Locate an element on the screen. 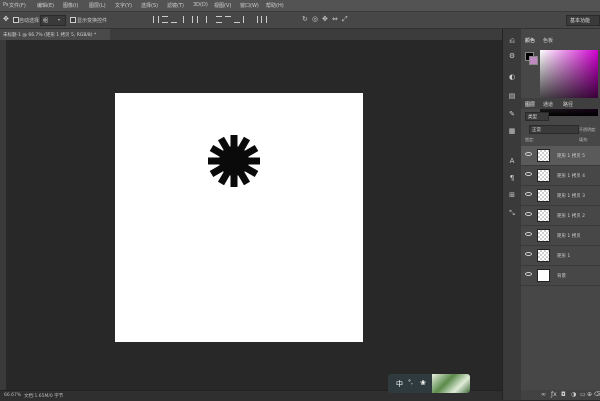  menu-item-help: 帮助(H) is located at coordinates (275, 5).